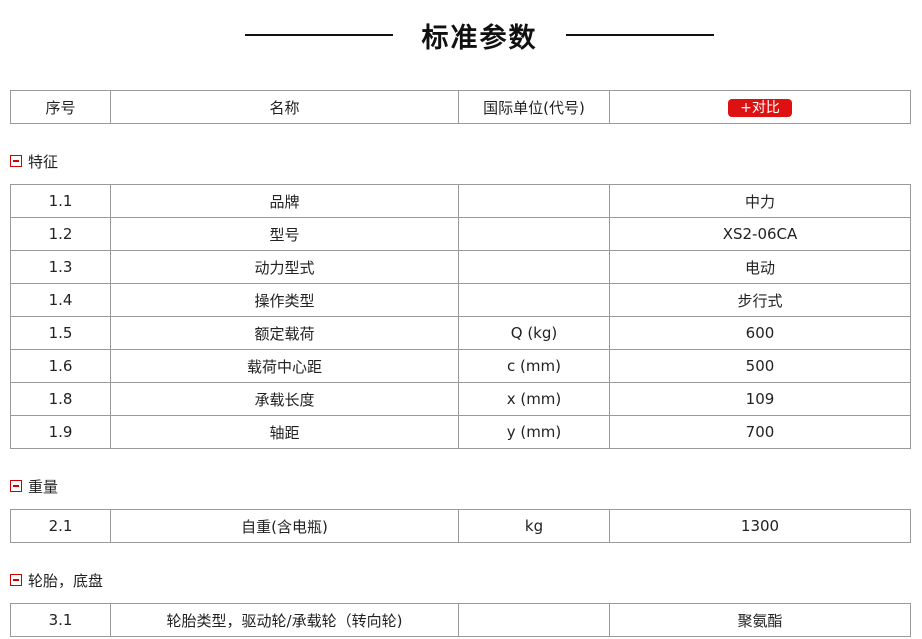 The width and height of the screenshot is (922, 639). I want to click on row-name: 动力型式, so click(284, 267).